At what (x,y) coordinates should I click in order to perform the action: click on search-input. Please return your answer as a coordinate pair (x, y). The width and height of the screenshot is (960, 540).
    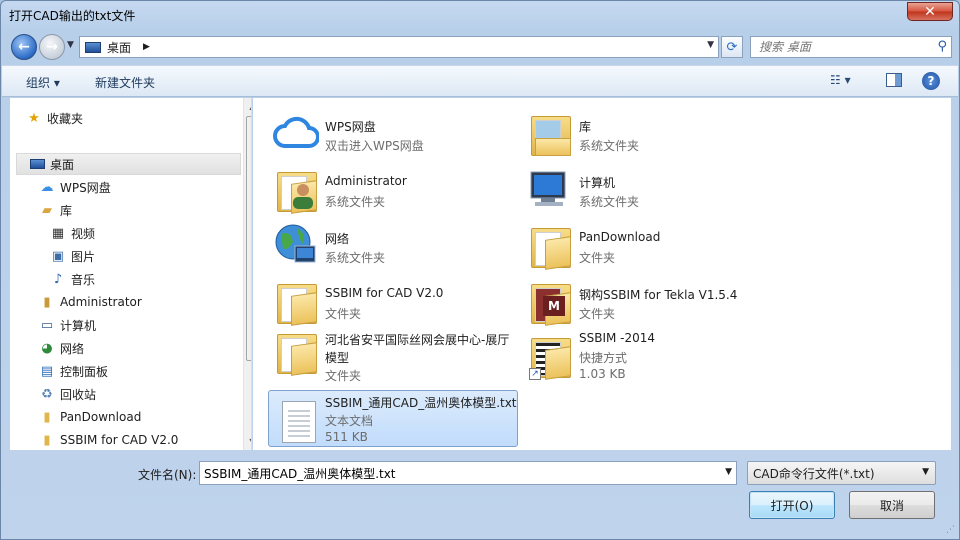
    Looking at the image, I should click on (836, 47).